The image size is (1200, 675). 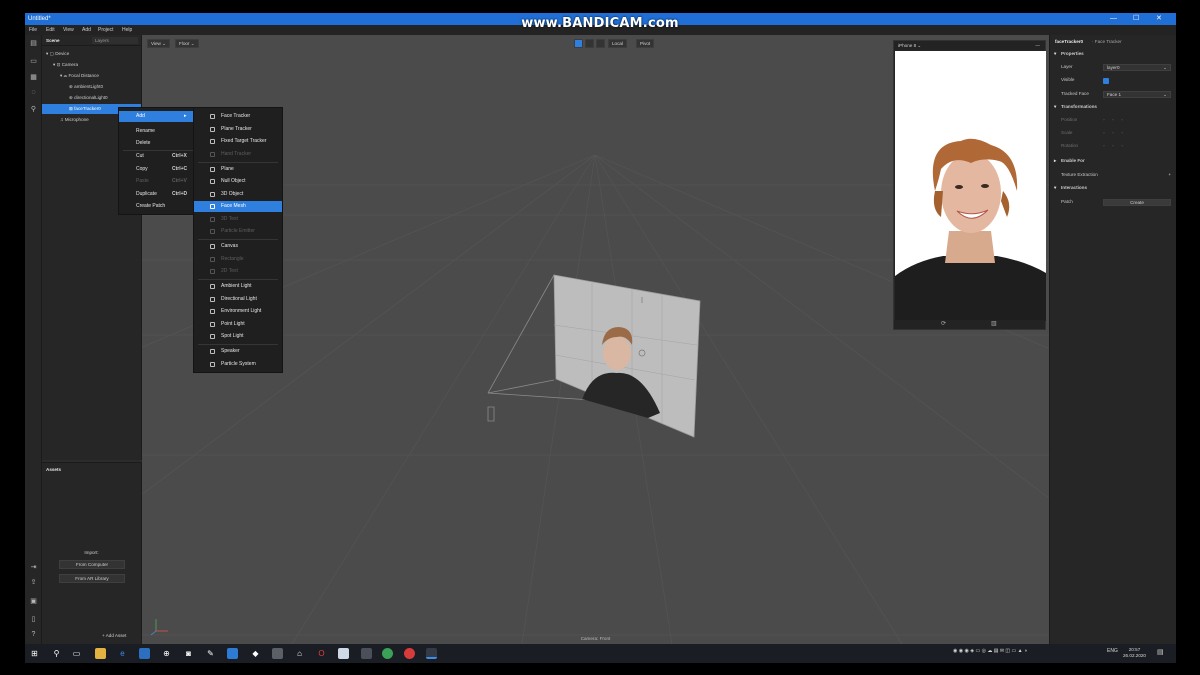 What do you see at coordinates (210, 653) in the screenshot?
I see `tool-icon: ✎` at bounding box center [210, 653].